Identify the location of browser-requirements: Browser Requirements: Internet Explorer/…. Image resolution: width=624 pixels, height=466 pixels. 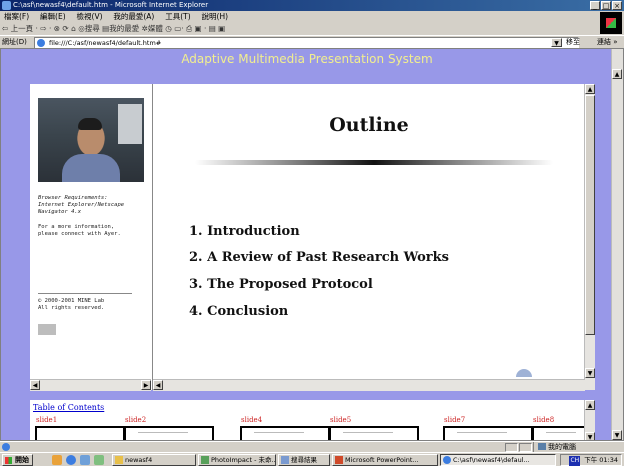
(81, 205).